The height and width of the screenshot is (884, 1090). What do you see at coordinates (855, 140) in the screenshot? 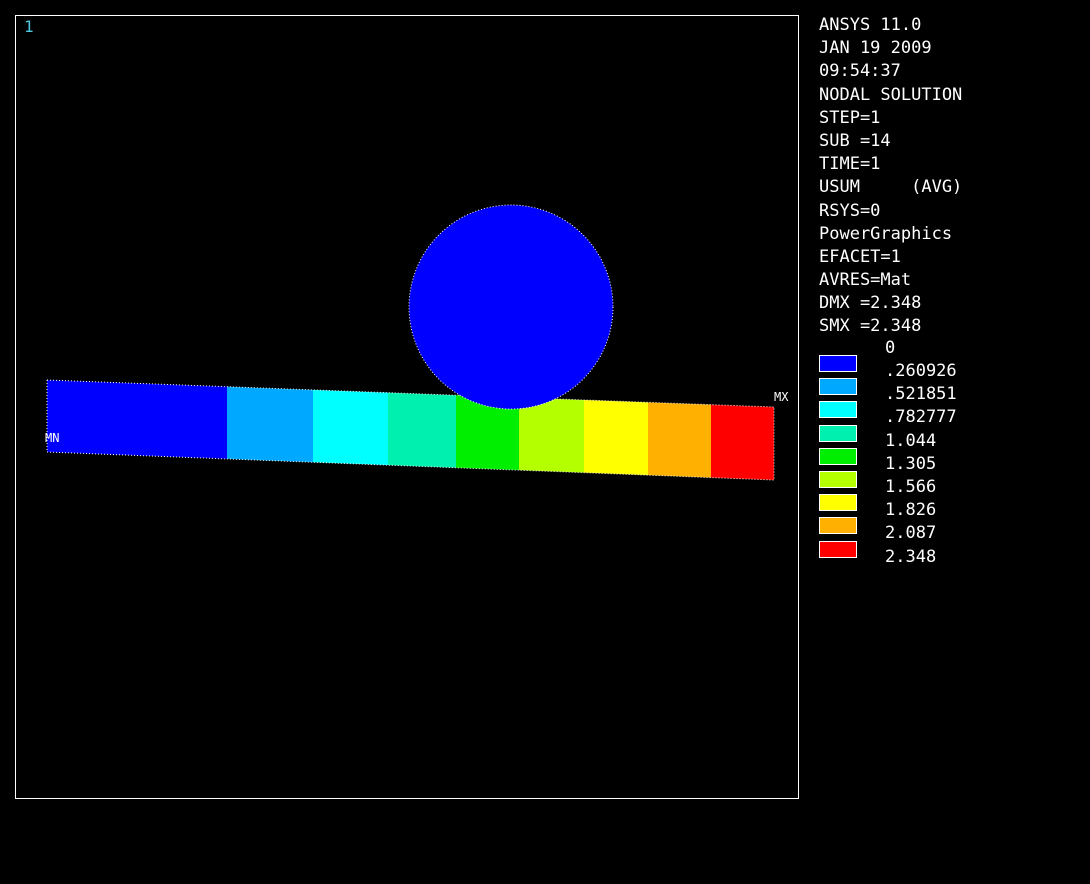
I see `info-line: SUB =14` at bounding box center [855, 140].